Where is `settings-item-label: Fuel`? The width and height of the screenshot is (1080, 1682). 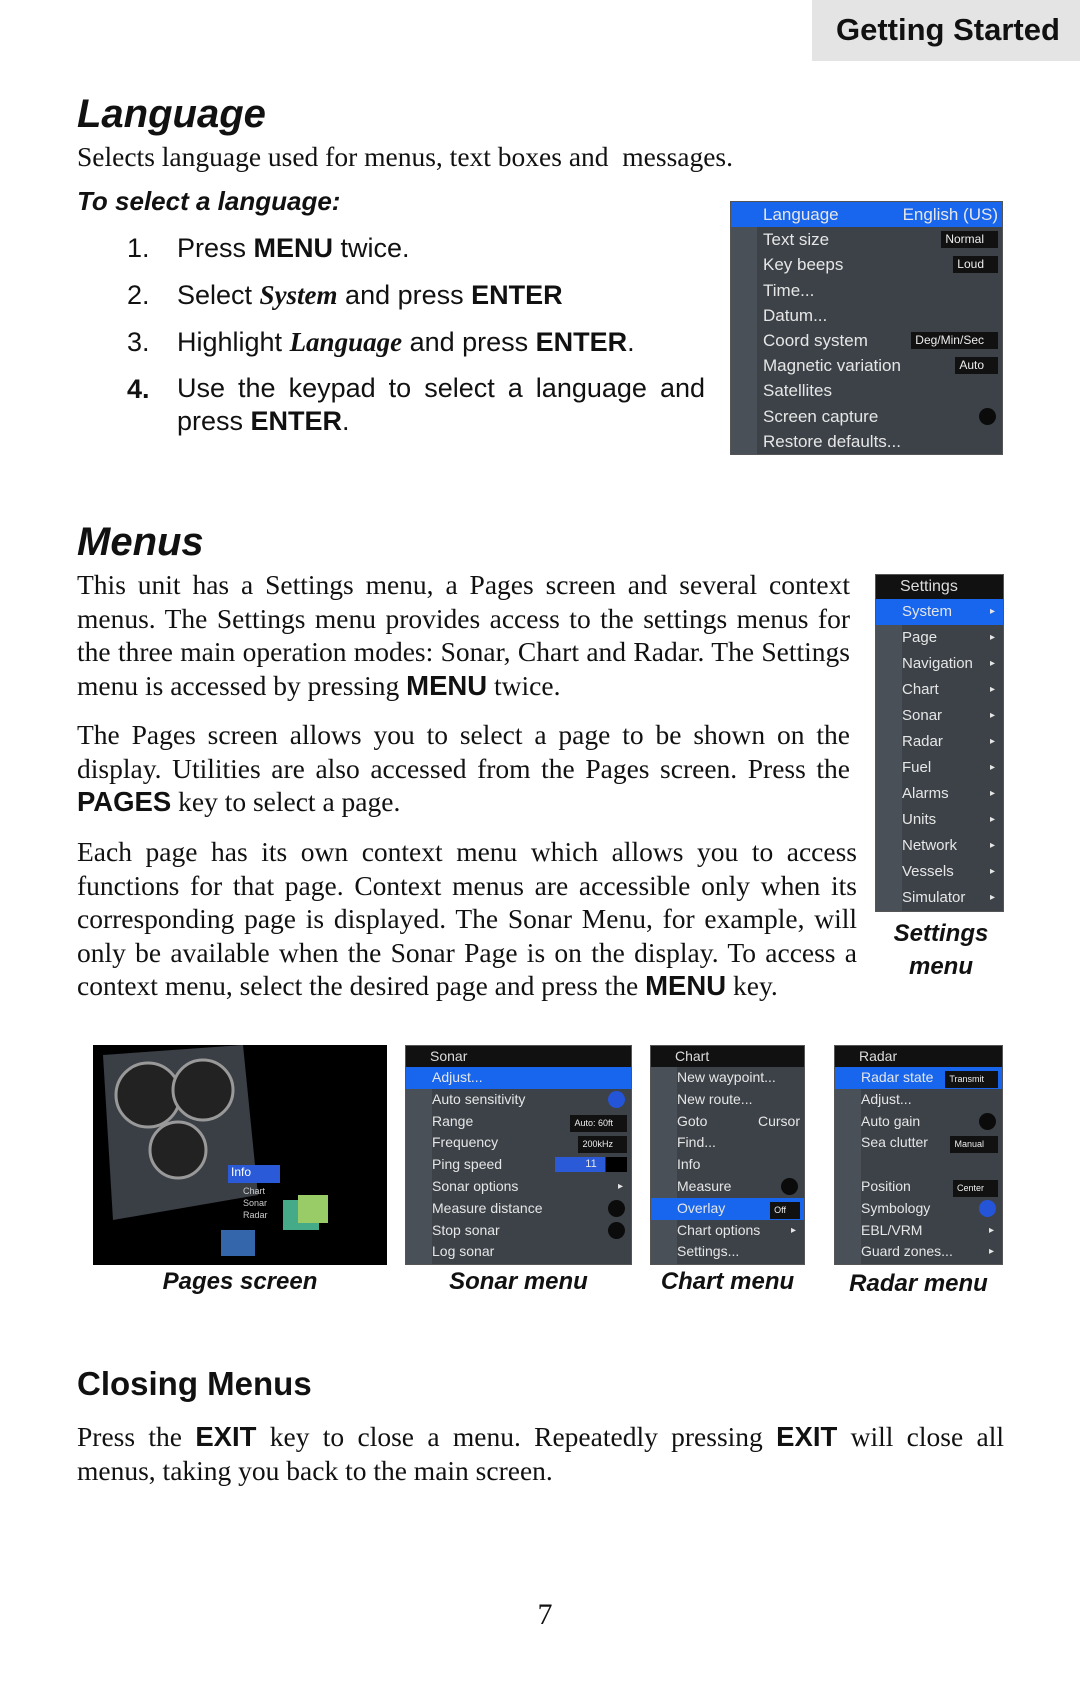 settings-item-label: Fuel is located at coordinates (917, 767).